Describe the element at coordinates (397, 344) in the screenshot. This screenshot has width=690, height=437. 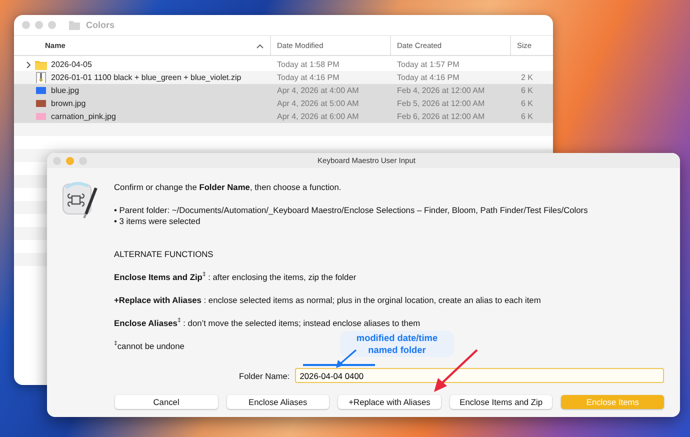
I see `annotation-callout: modified date/time named folder` at that location.